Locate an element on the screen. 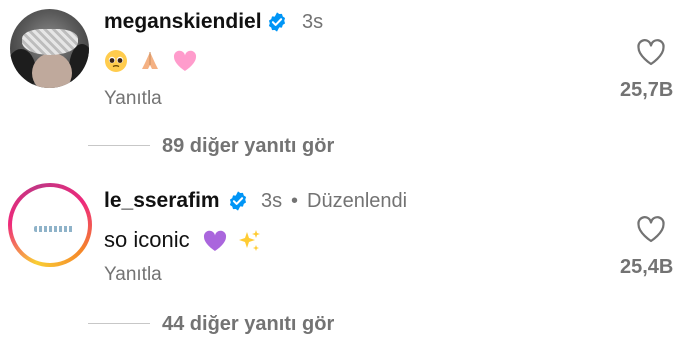 This screenshot has width=693, height=356. avatar-face-shape is located at coordinates (52, 70).